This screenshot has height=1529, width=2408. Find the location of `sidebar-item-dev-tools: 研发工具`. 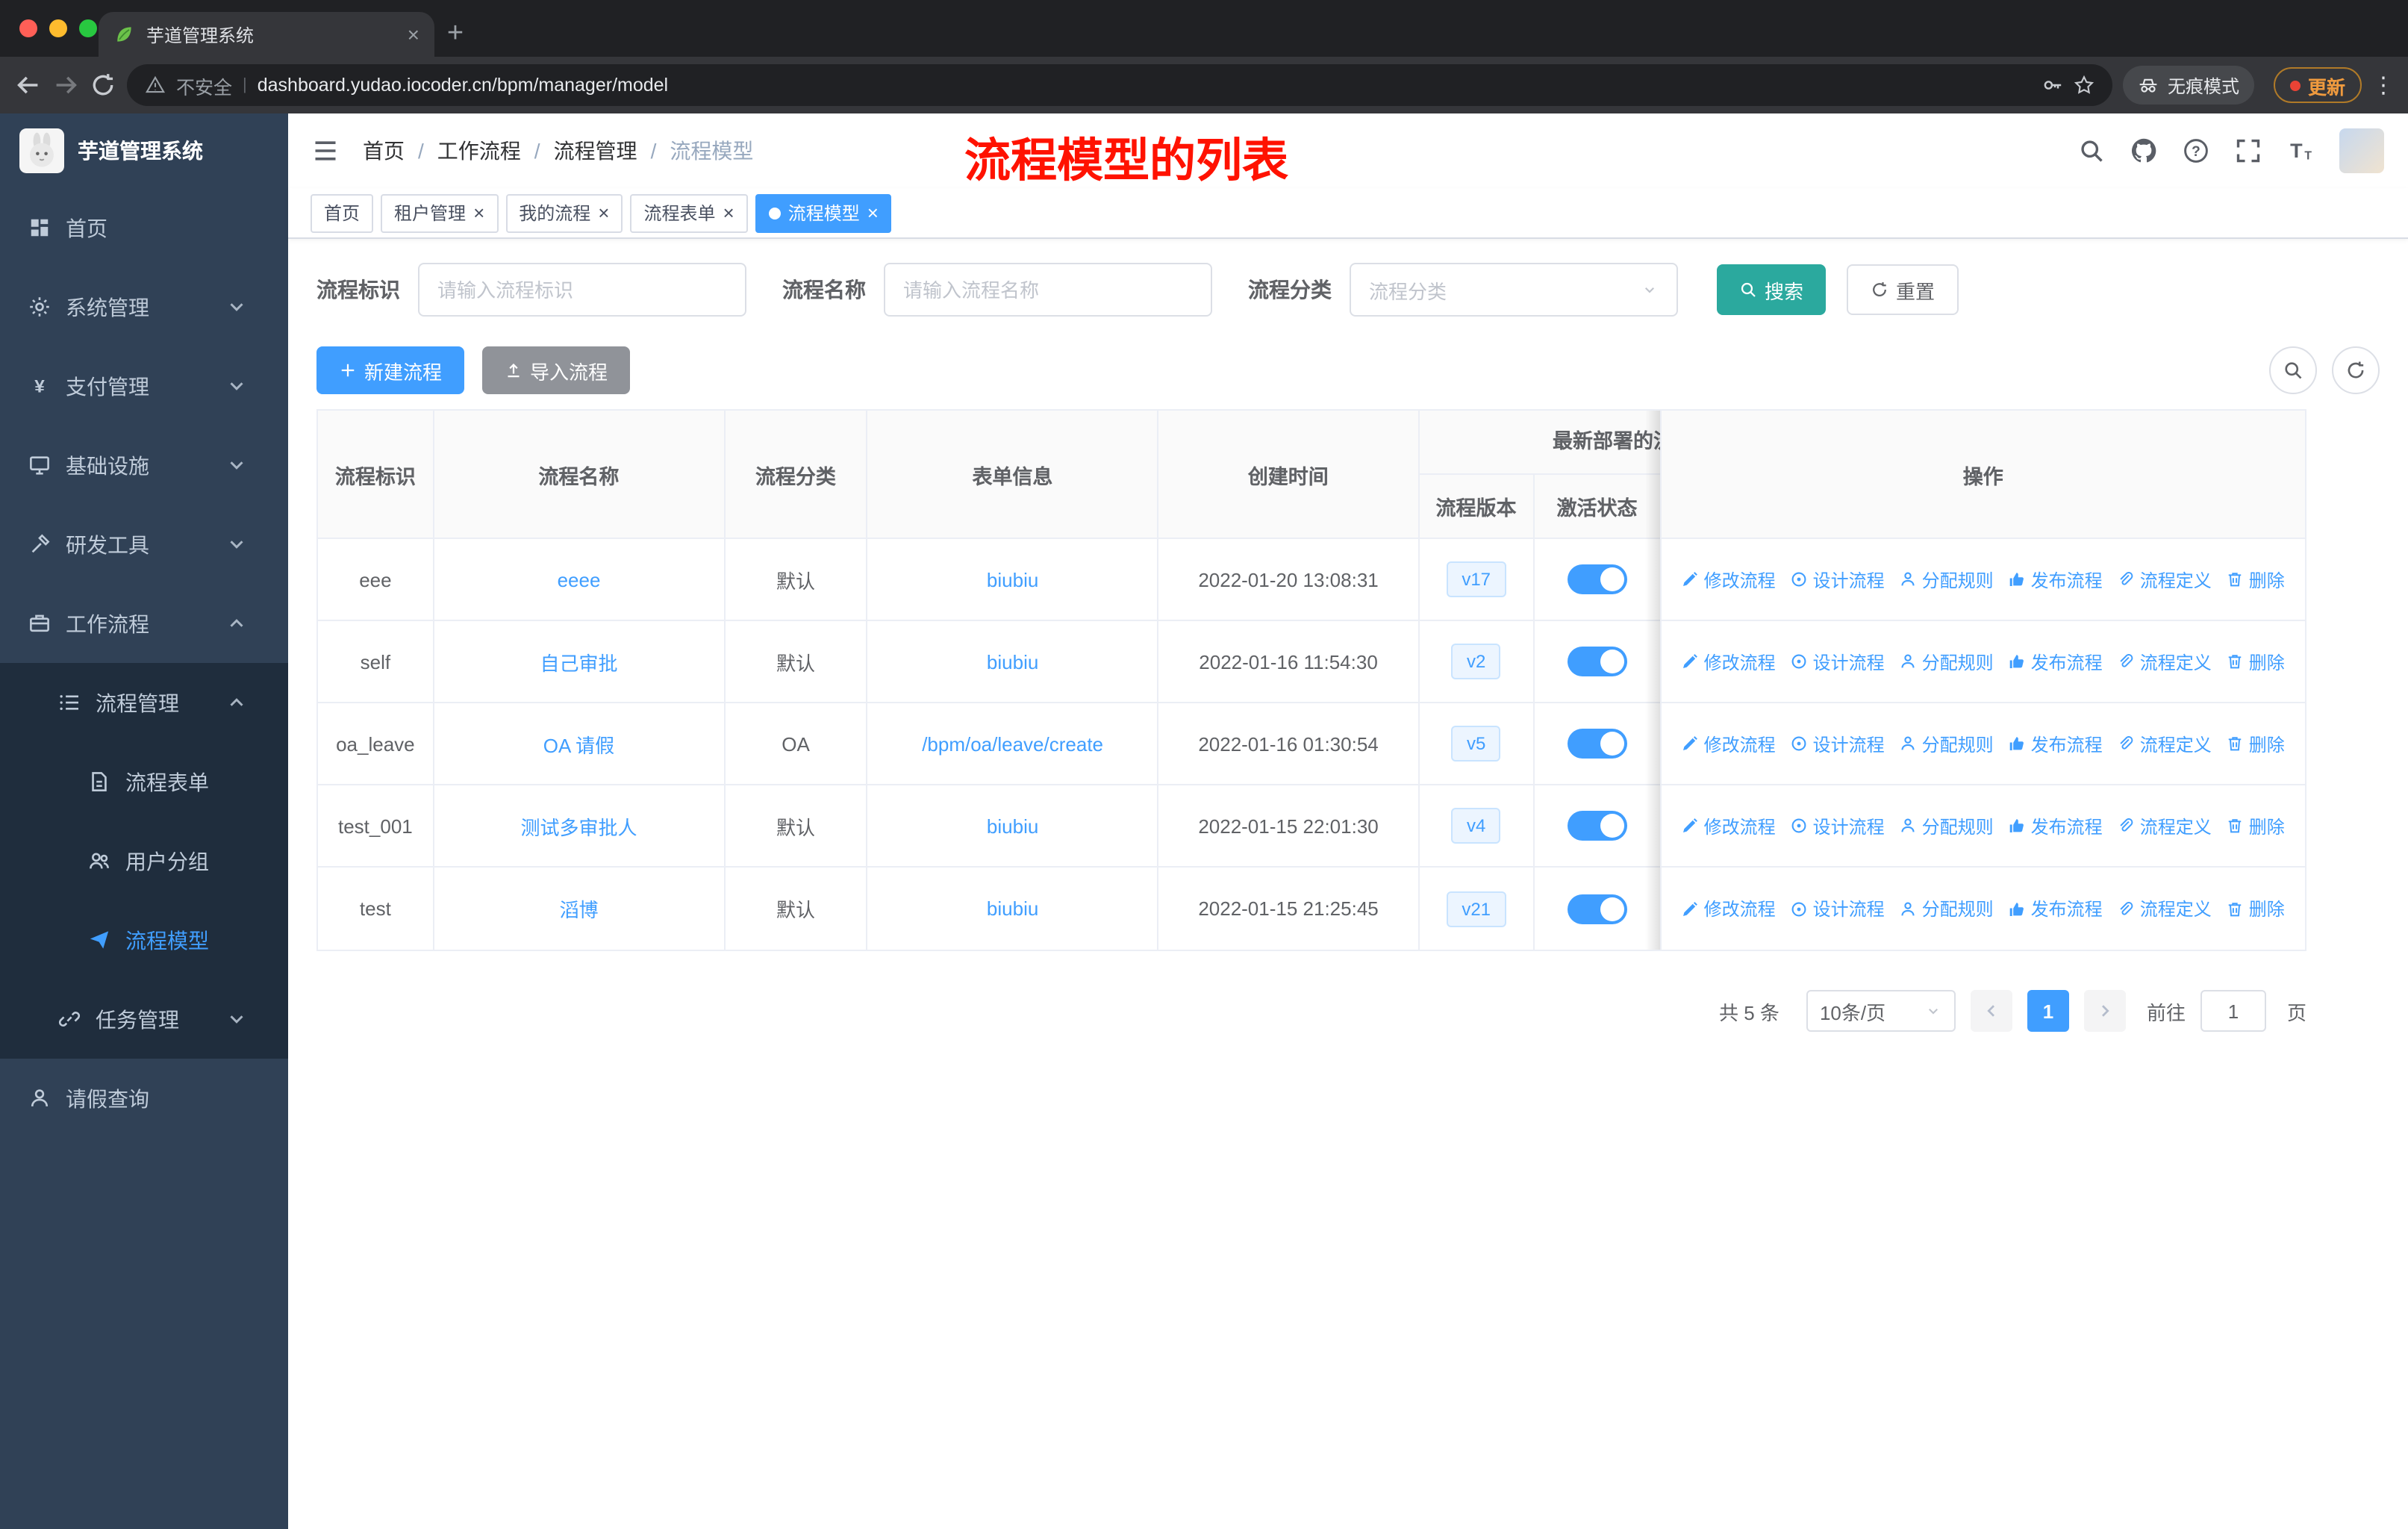

sidebar-item-dev-tools: 研发工具 is located at coordinates (144, 544).